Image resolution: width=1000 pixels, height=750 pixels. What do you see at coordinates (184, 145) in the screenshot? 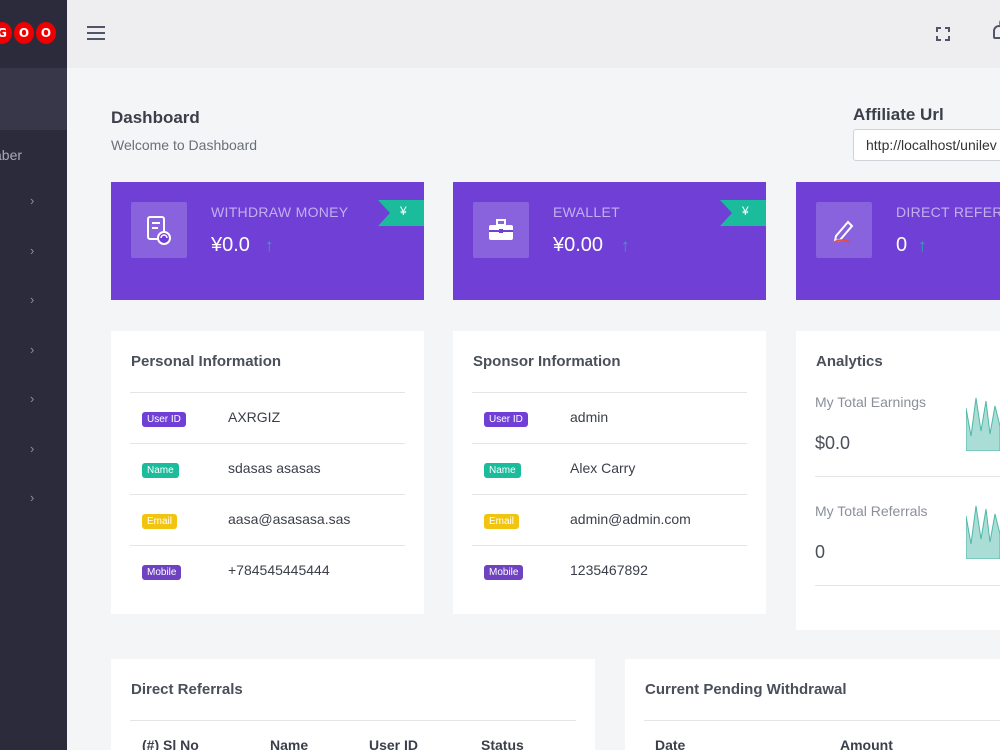
I see `page-subtitle: Welcome to Dashboard` at bounding box center [184, 145].